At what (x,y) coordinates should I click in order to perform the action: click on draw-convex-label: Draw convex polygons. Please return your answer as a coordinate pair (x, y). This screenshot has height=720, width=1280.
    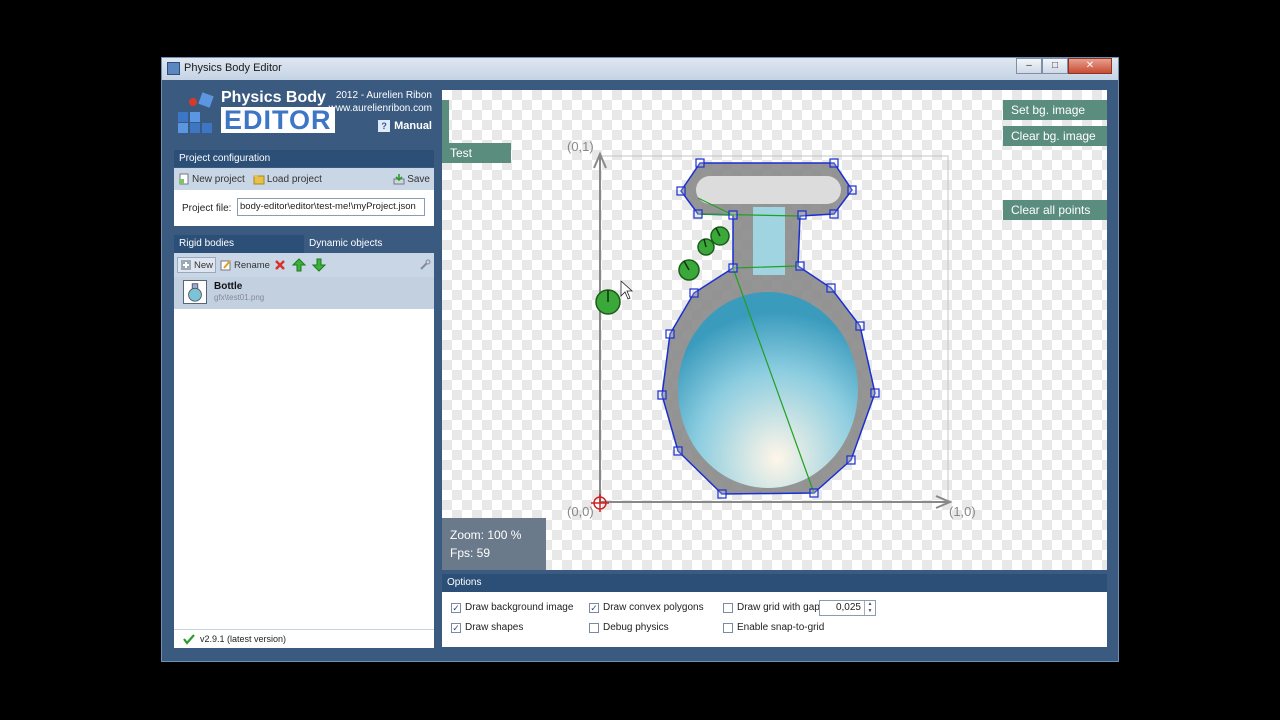
    Looking at the image, I should click on (653, 607).